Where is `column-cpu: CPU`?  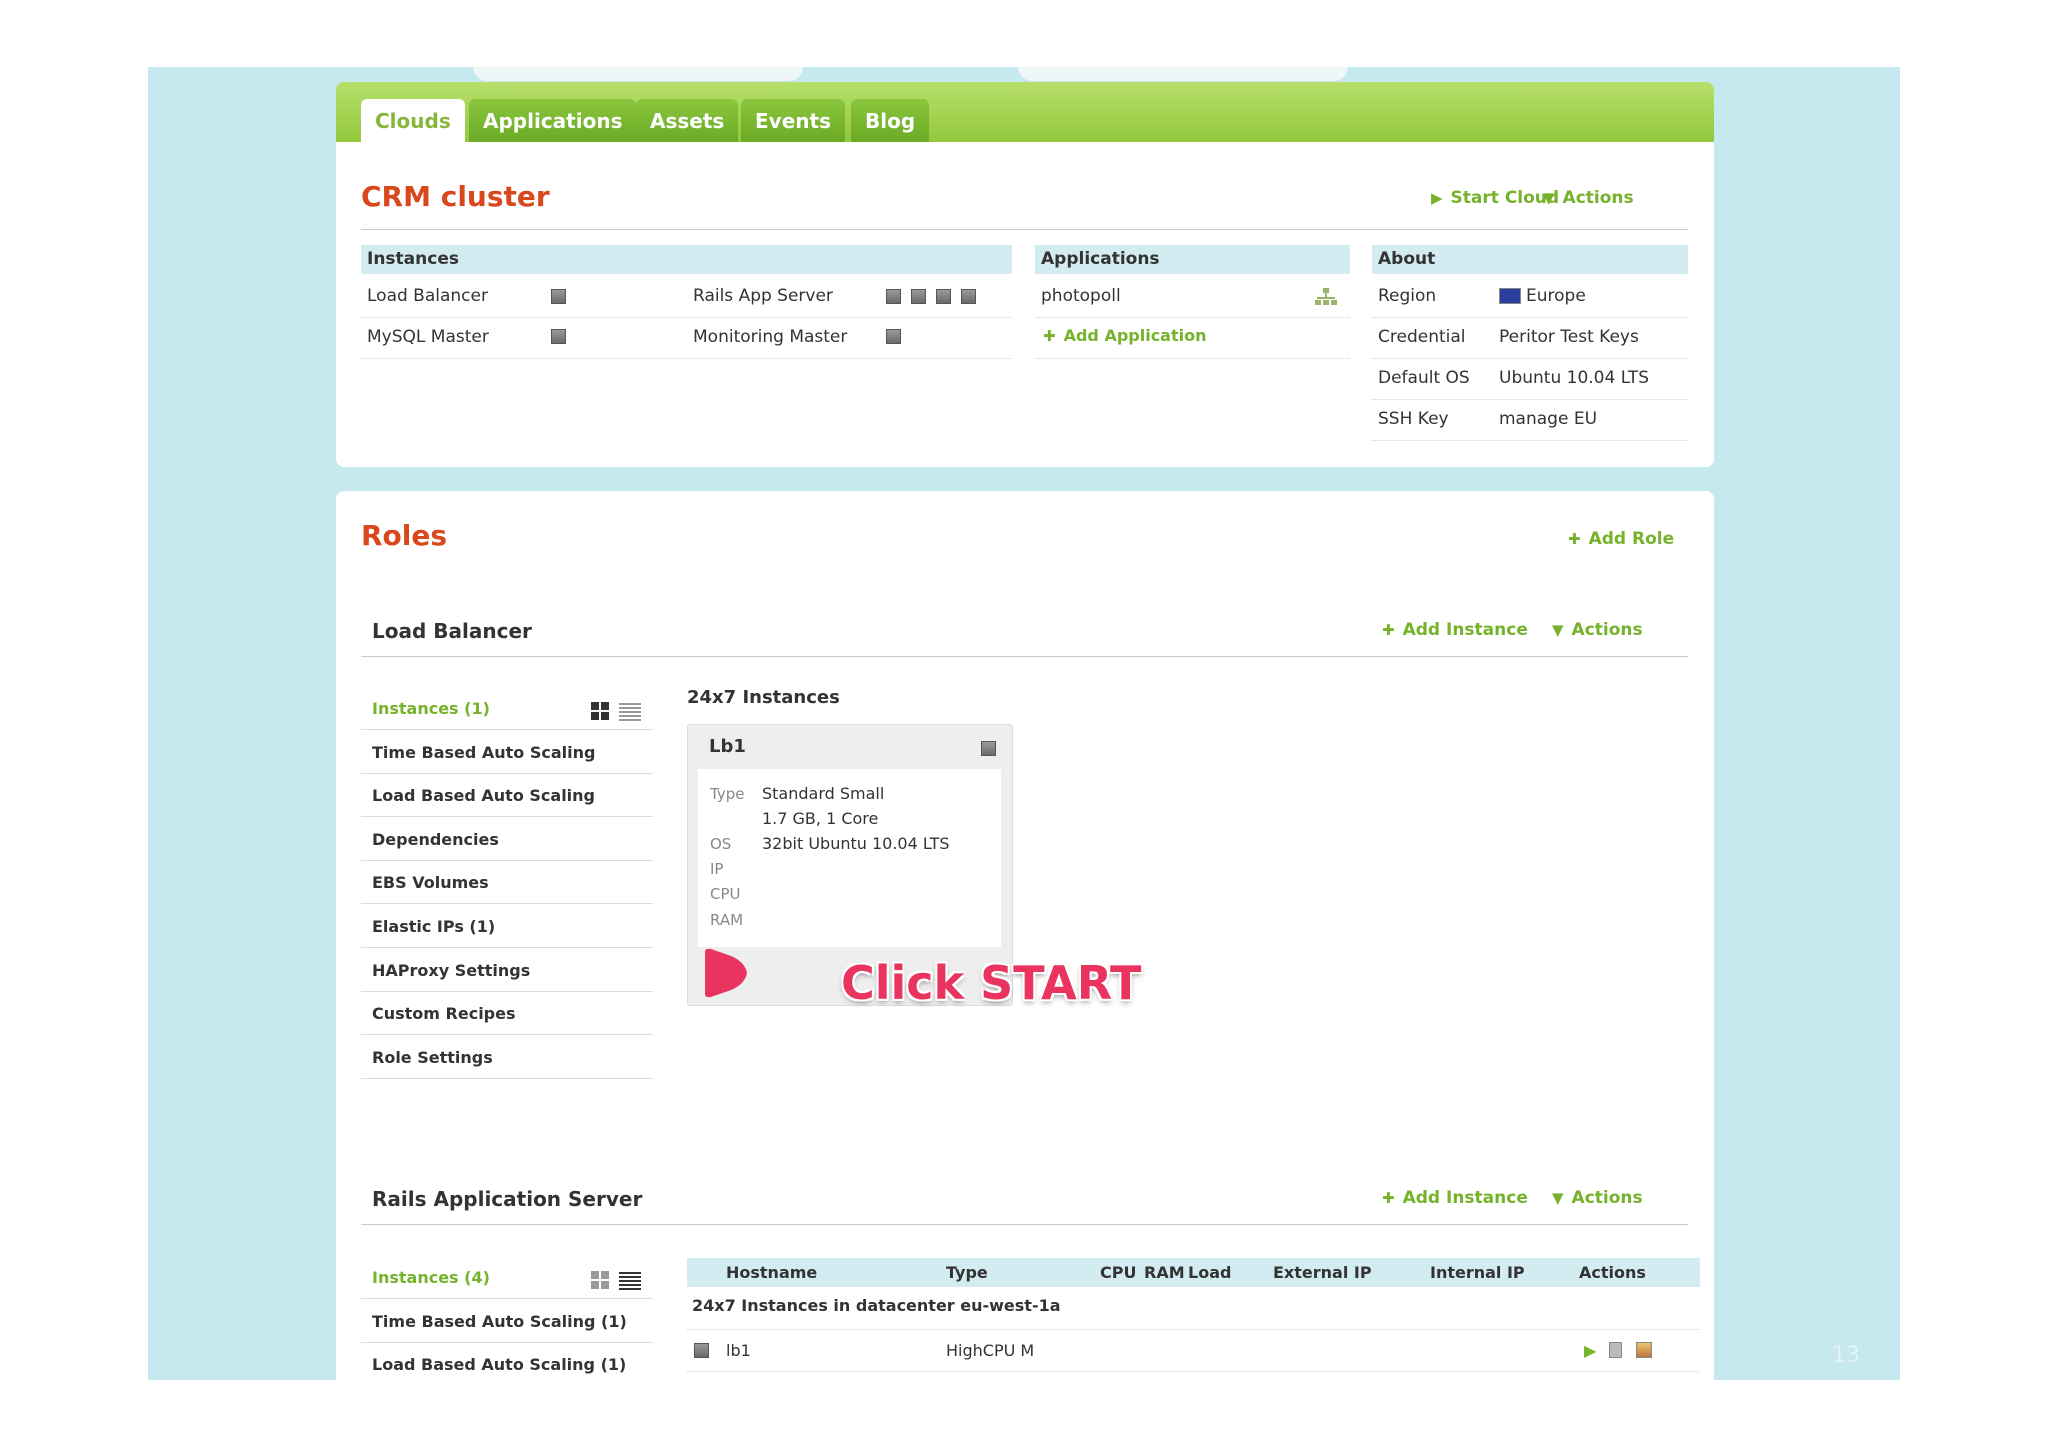
column-cpu: CPU is located at coordinates (1118, 1272).